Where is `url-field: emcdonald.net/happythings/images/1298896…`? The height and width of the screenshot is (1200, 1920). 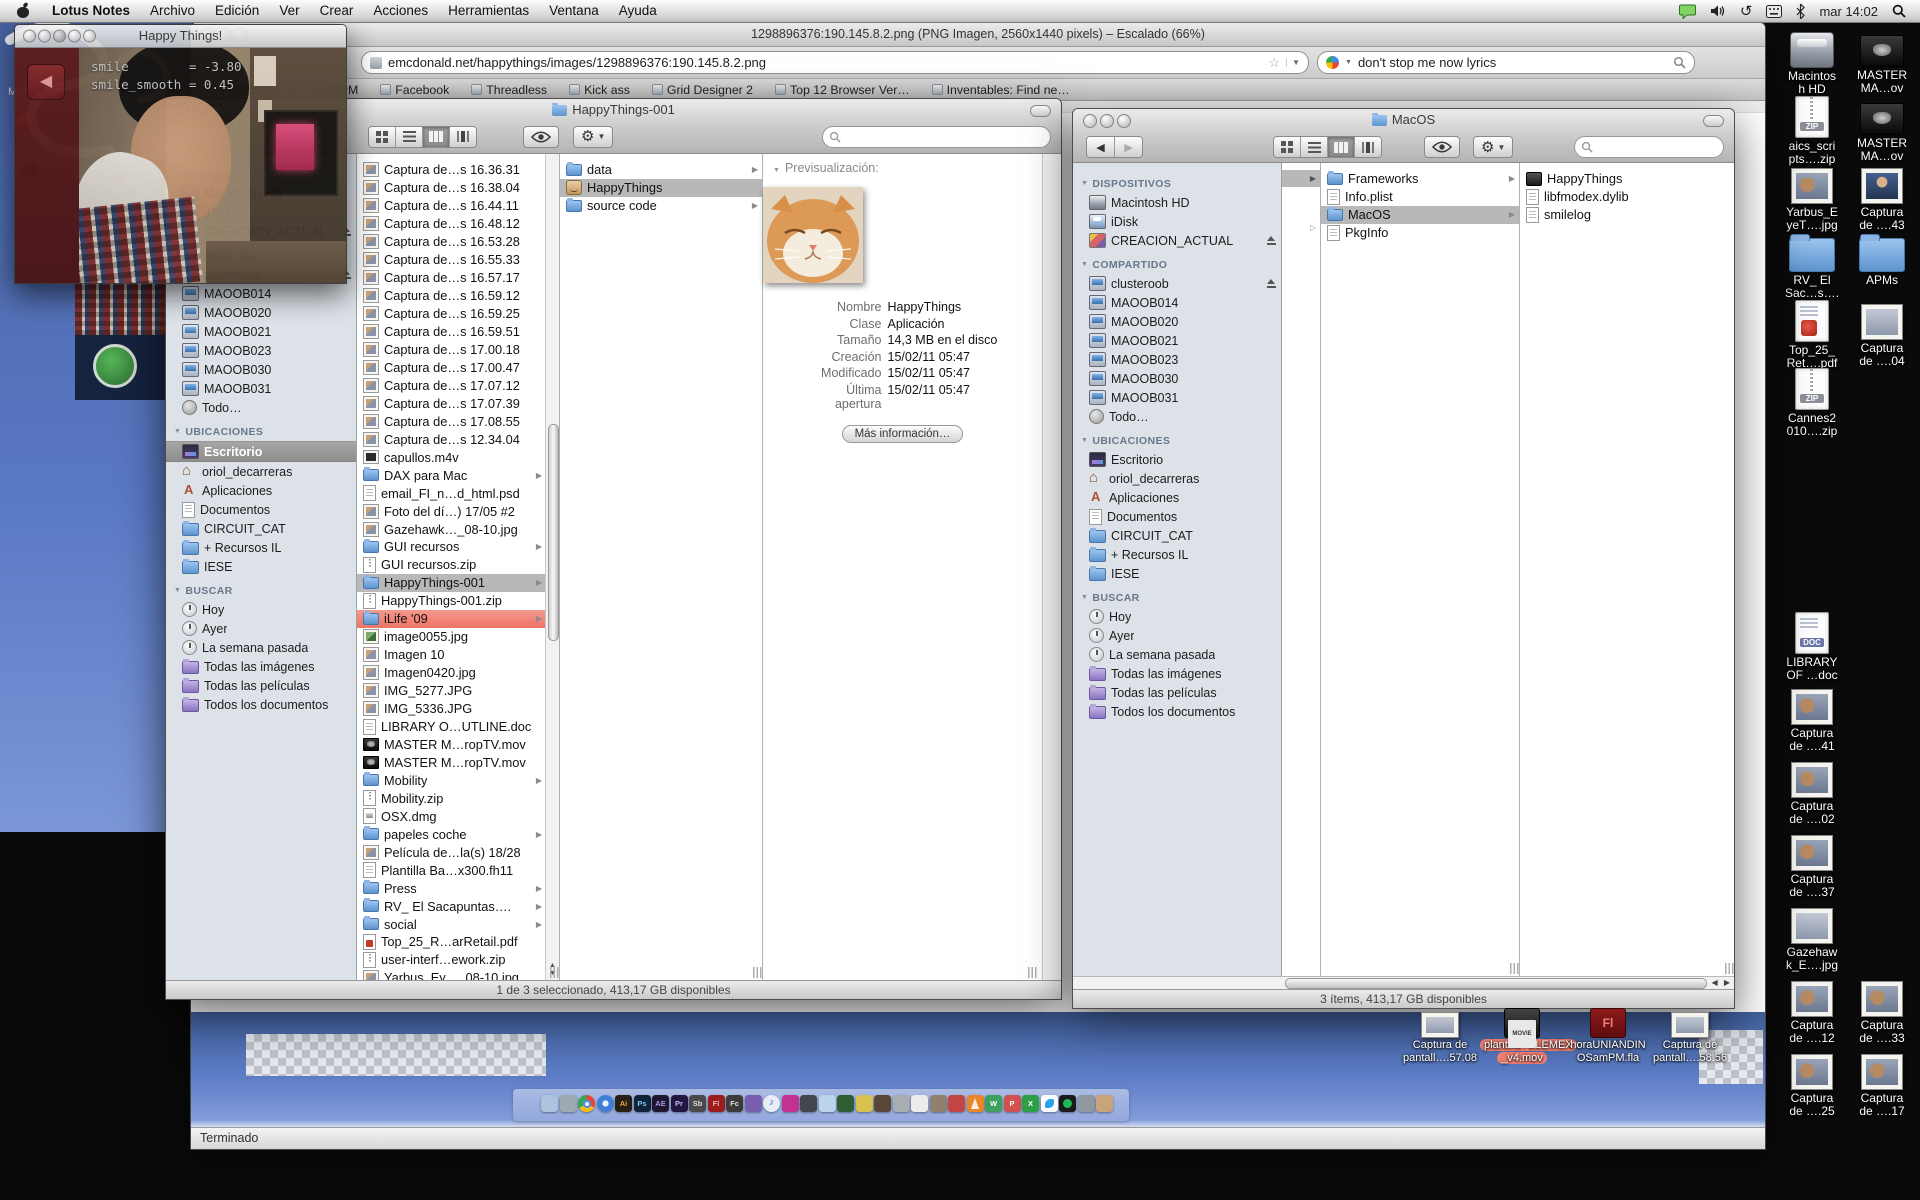
url-field: emcdonald.net/happythings/images/1298896… is located at coordinates (835, 62).